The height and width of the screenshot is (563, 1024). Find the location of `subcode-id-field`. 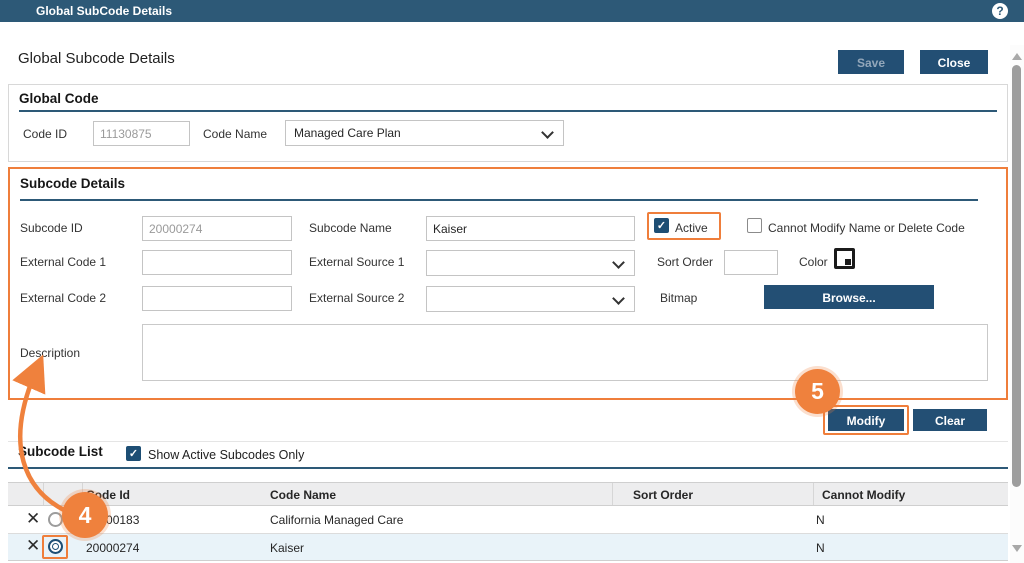

subcode-id-field is located at coordinates (217, 228).